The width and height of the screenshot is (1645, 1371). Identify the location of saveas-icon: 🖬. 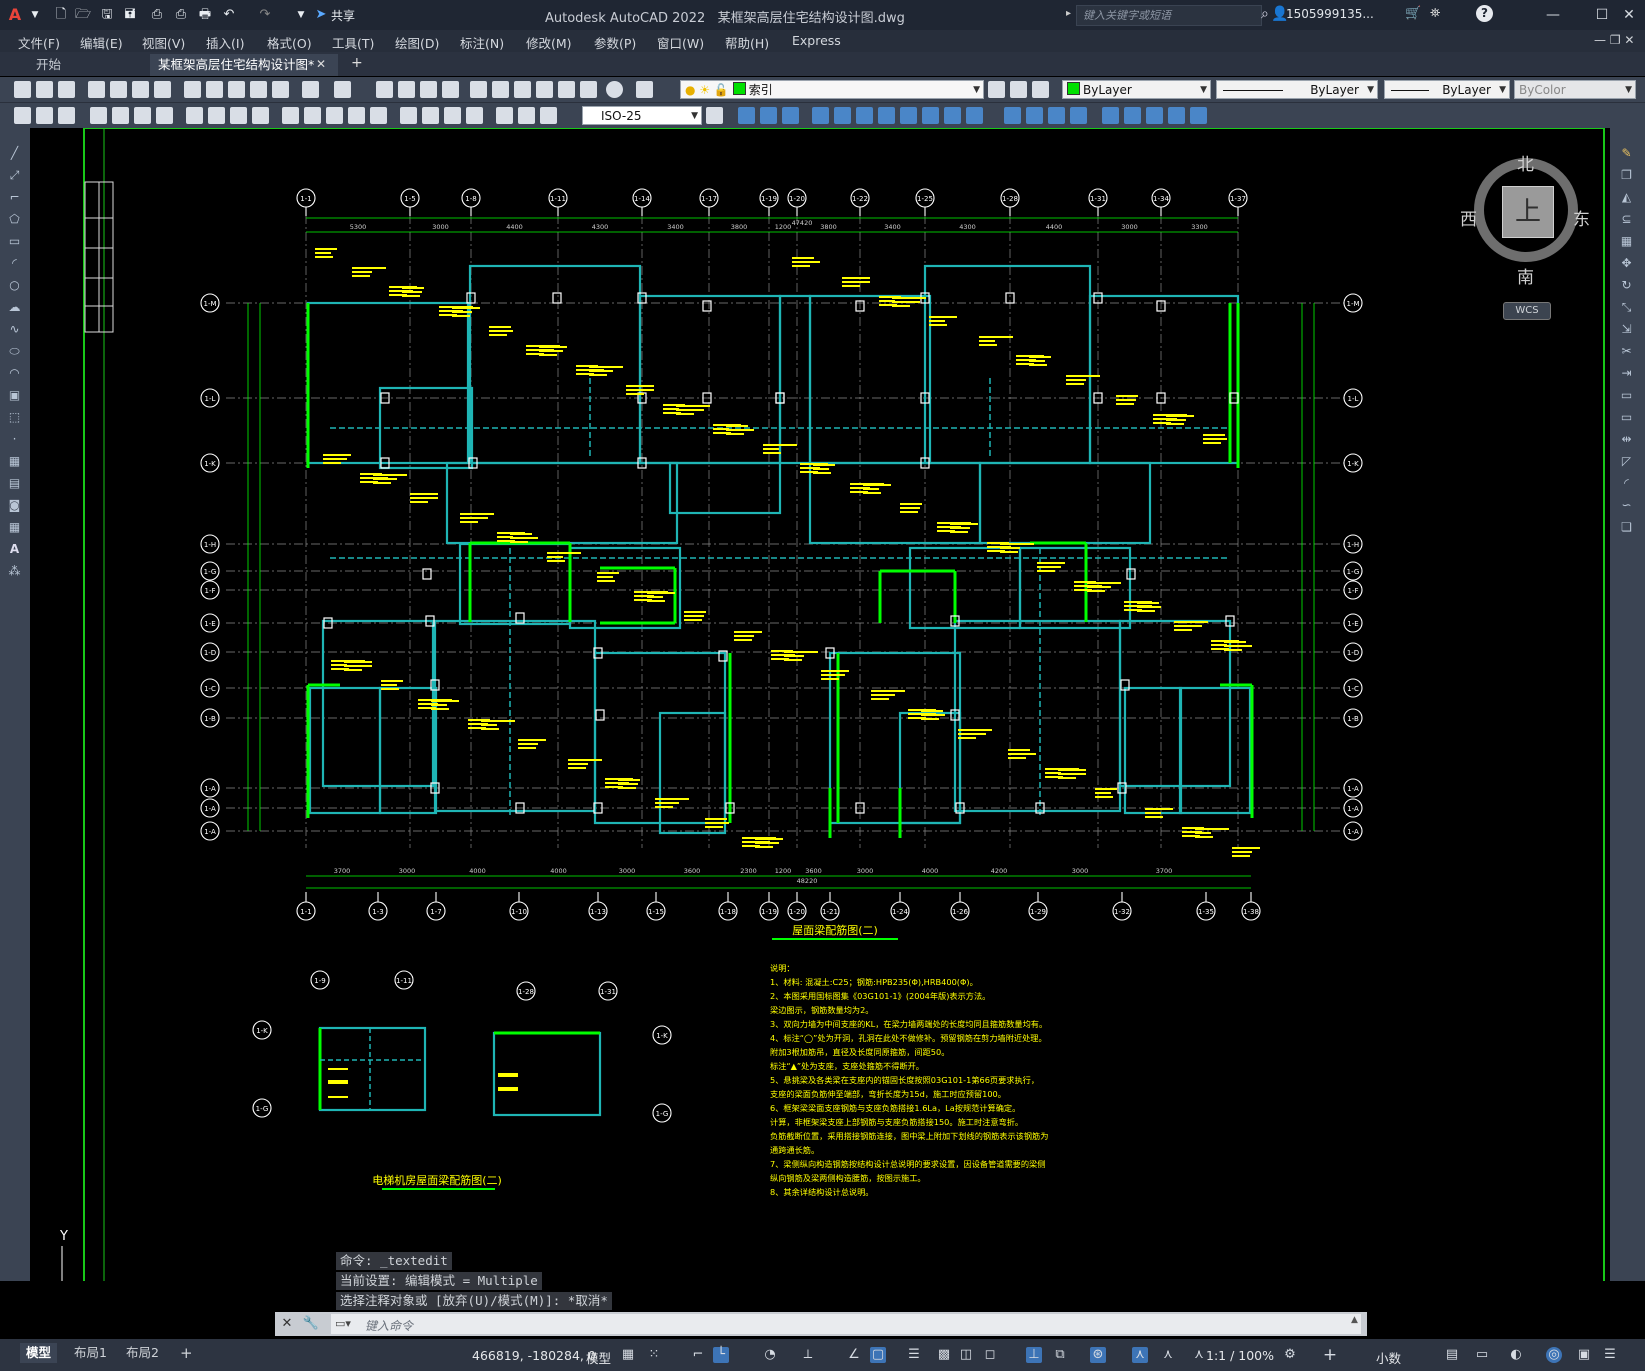
(130, 15).